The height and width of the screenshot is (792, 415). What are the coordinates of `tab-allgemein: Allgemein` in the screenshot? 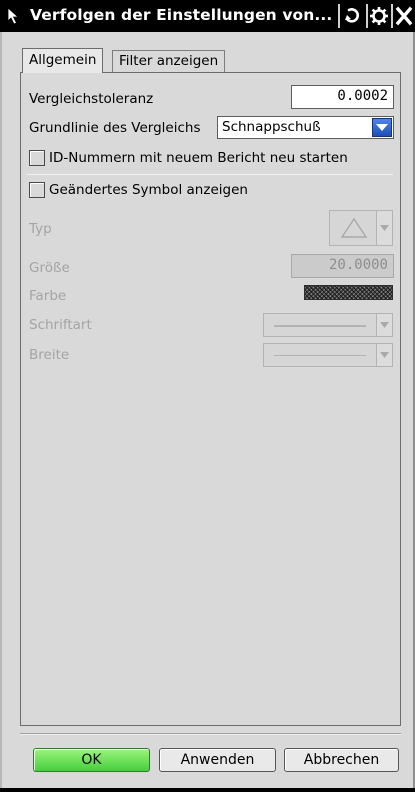 It's located at (63, 60).